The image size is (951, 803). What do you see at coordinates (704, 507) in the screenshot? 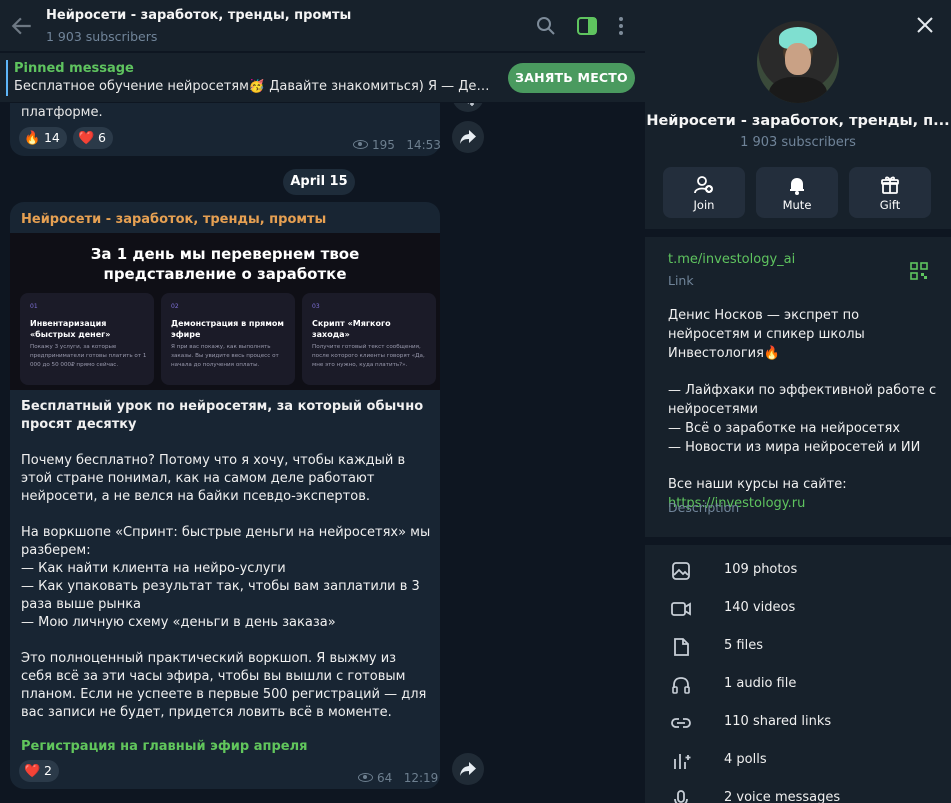
I see `description-label: Description` at bounding box center [704, 507].